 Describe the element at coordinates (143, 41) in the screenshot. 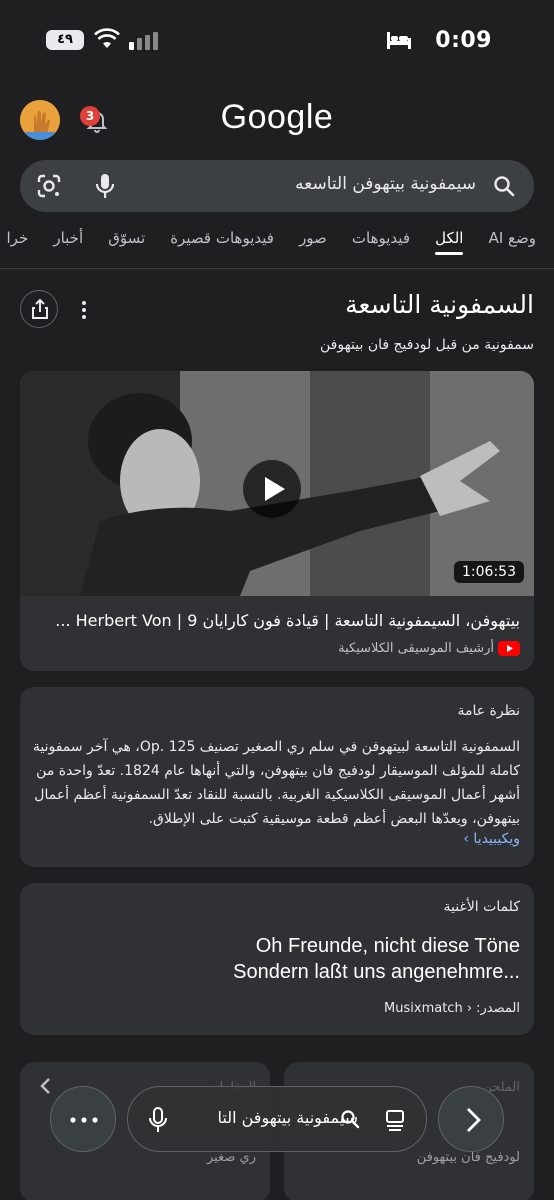

I see `signal-icon` at that location.